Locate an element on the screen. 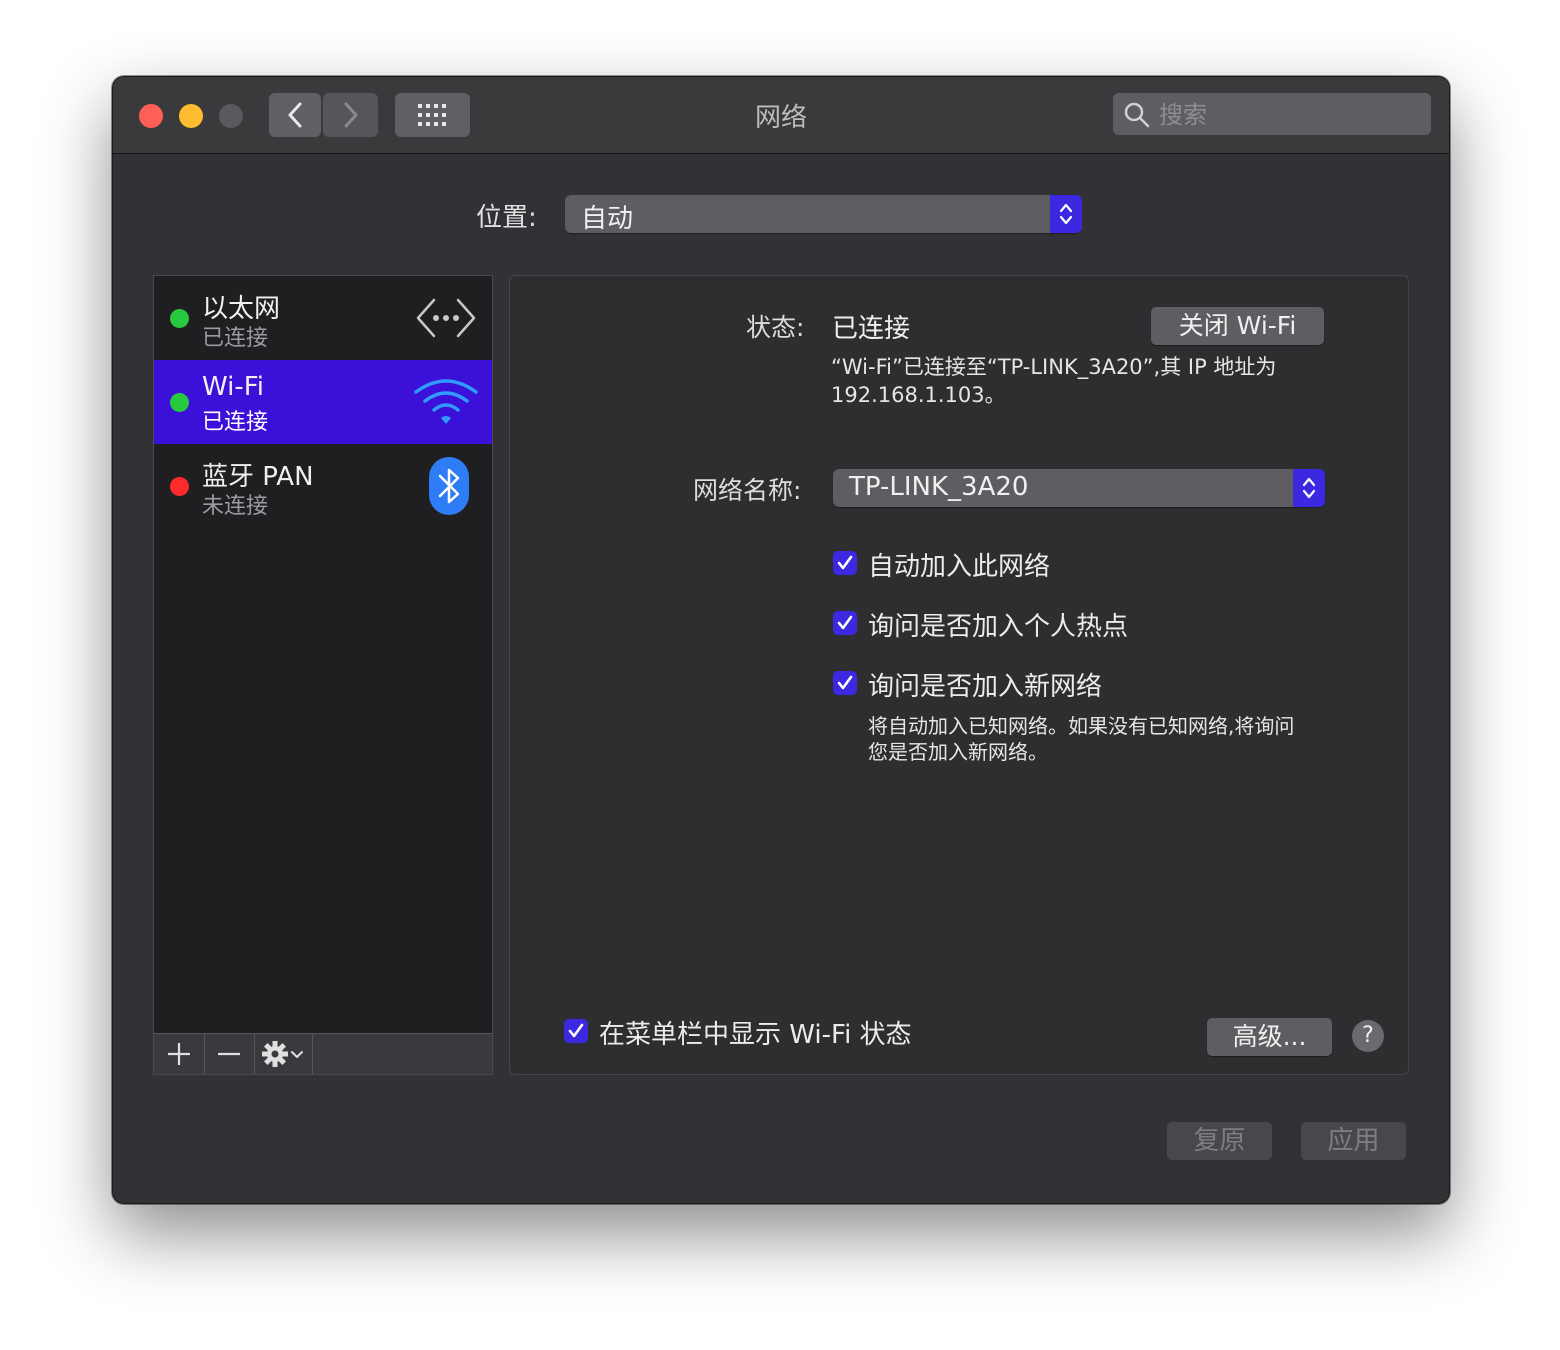  revert-button: 复原 is located at coordinates (1219, 1141).